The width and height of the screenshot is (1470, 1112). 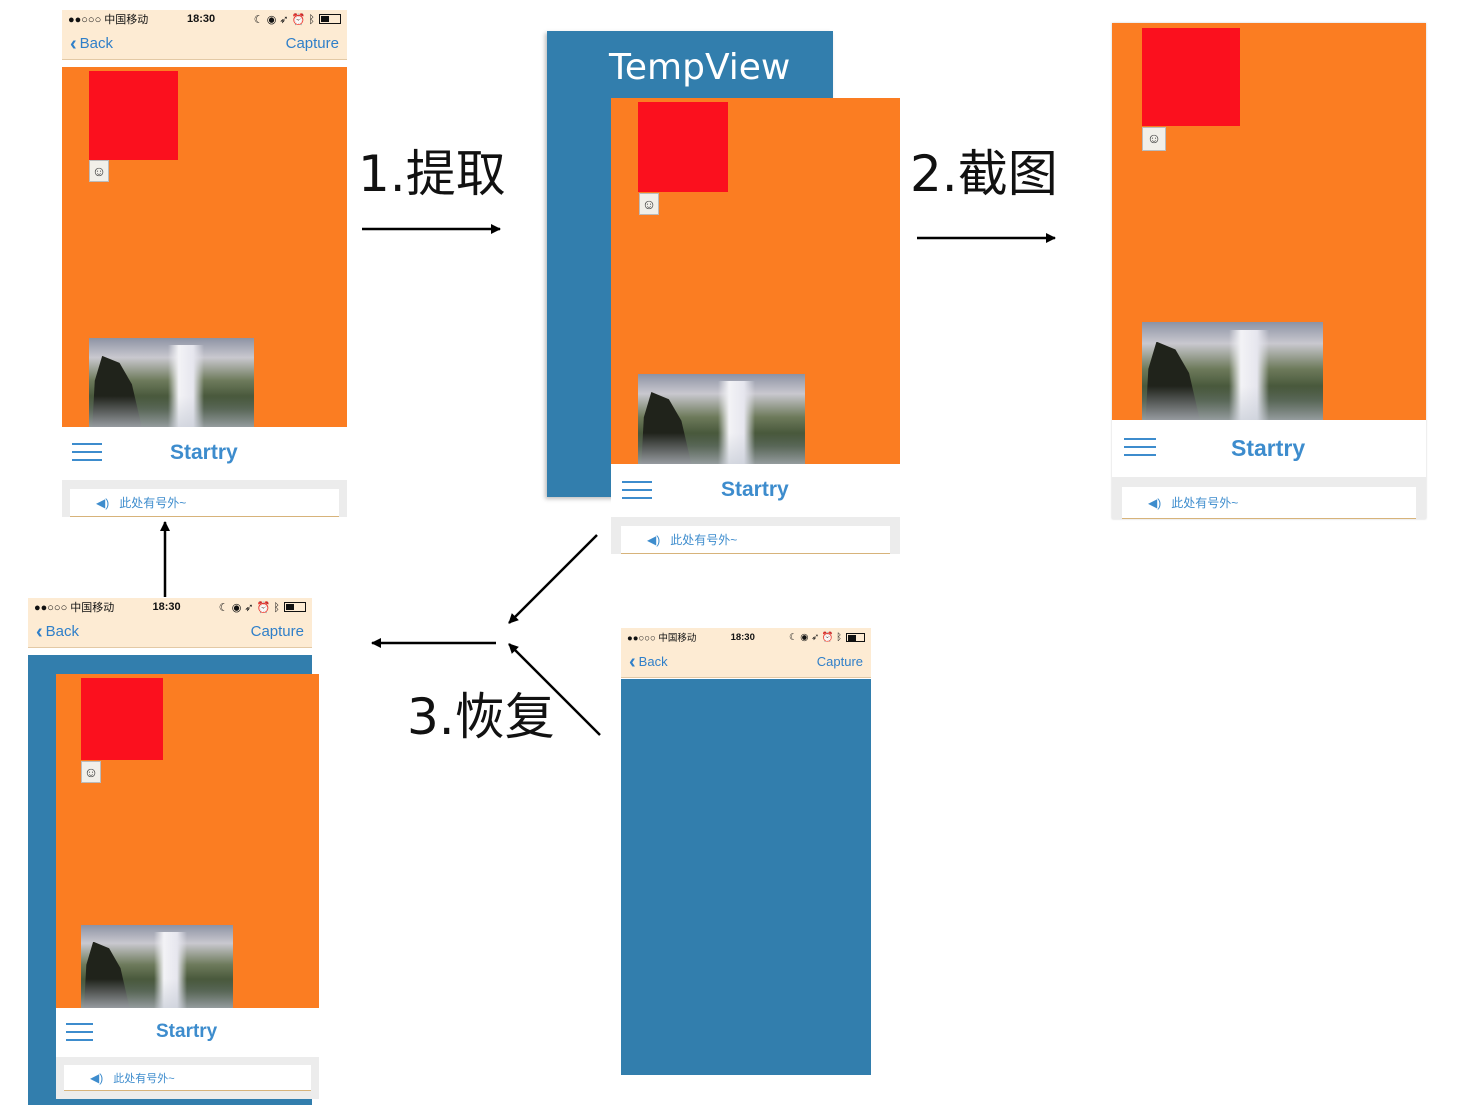 What do you see at coordinates (746, 877) in the screenshot?
I see `blue-background` at bounding box center [746, 877].